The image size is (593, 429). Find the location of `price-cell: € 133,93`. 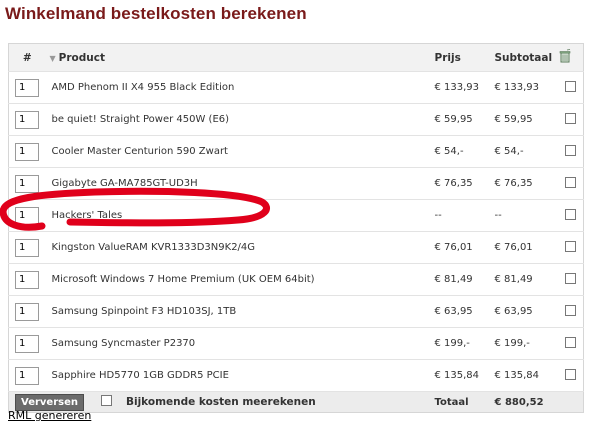

price-cell: € 133,93 is located at coordinates (464, 87).